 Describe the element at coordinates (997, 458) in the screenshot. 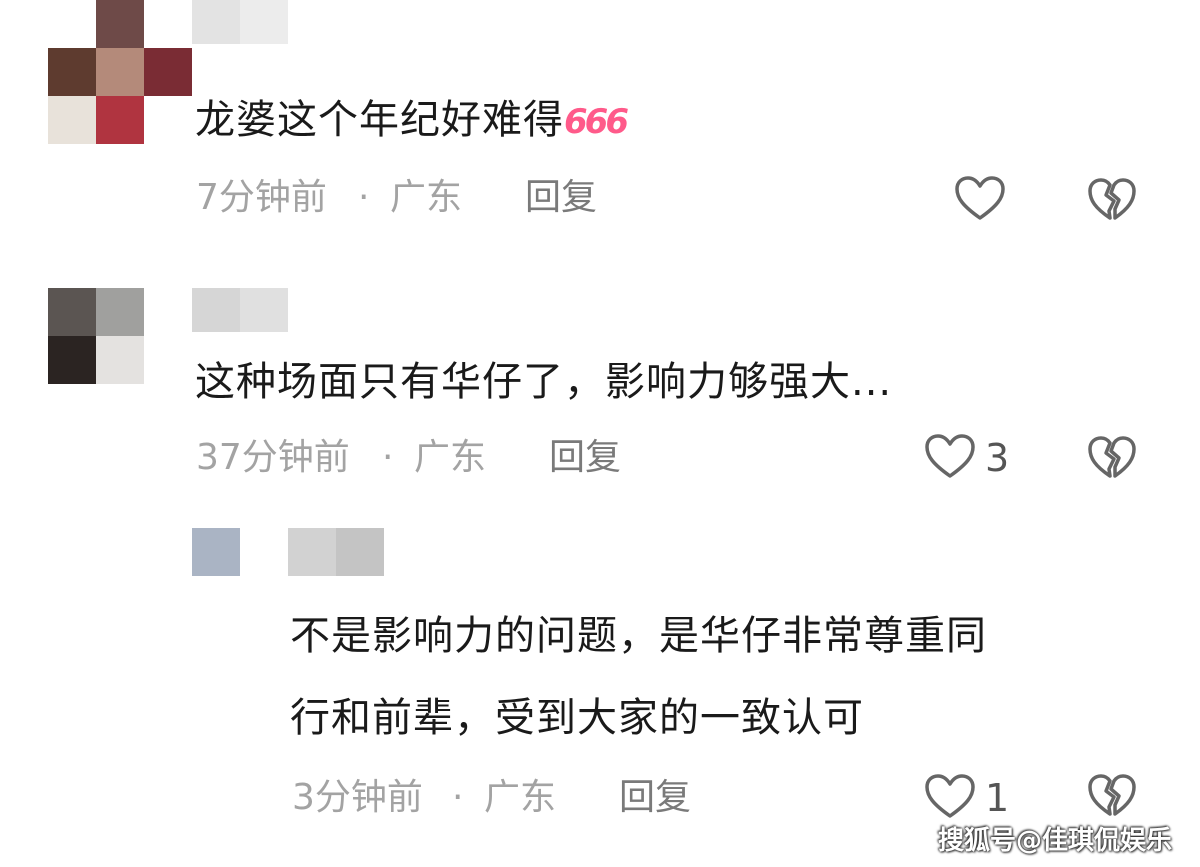

I see `like-count: 3` at that location.